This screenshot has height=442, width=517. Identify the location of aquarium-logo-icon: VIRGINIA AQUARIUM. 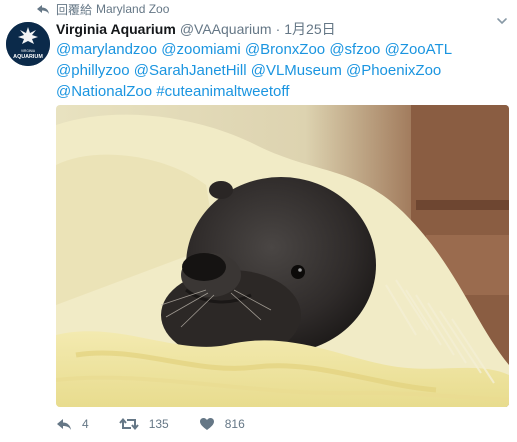
(28, 44).